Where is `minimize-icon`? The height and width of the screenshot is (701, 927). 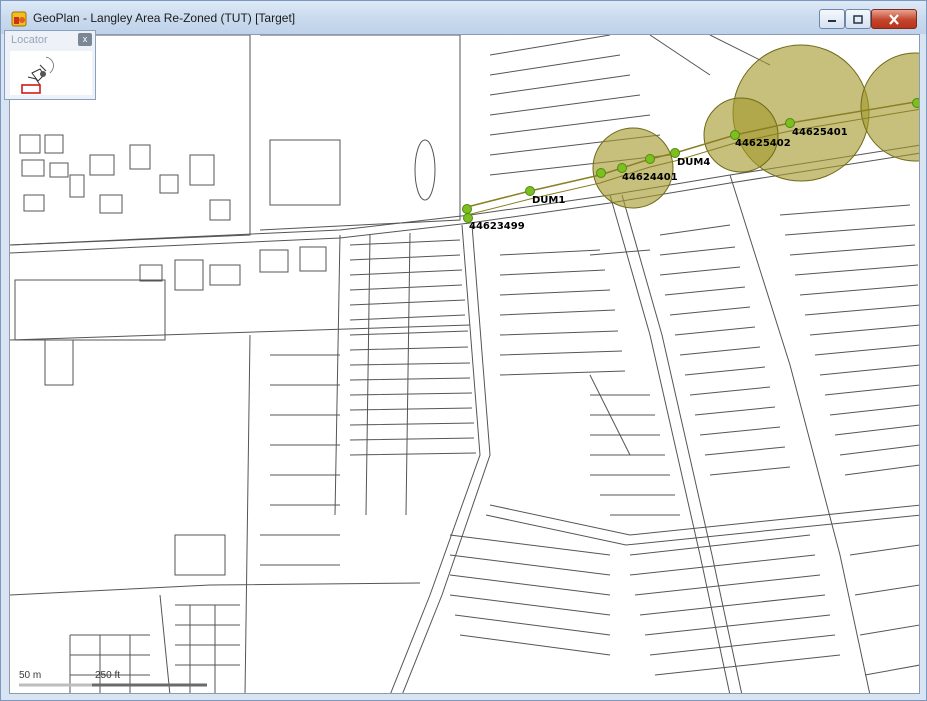 minimize-icon is located at coordinates (832, 21).